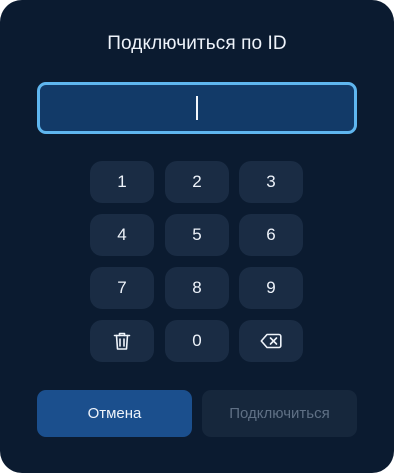  I want to click on key-0-label: 0, so click(197, 340).